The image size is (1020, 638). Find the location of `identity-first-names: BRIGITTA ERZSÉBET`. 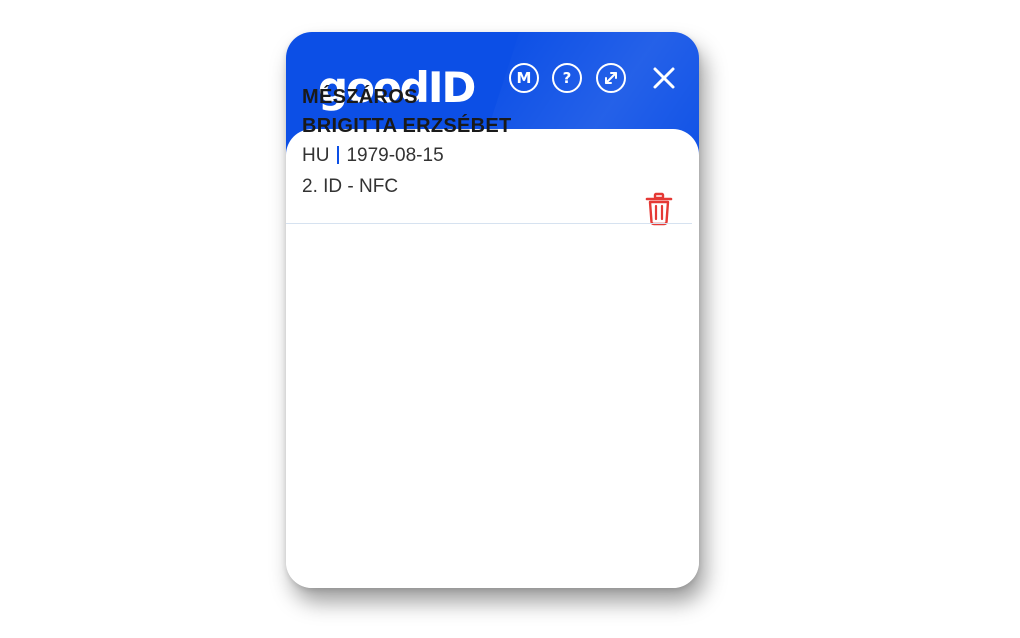

identity-first-names: BRIGITTA ERZSÉBET is located at coordinates (407, 126).